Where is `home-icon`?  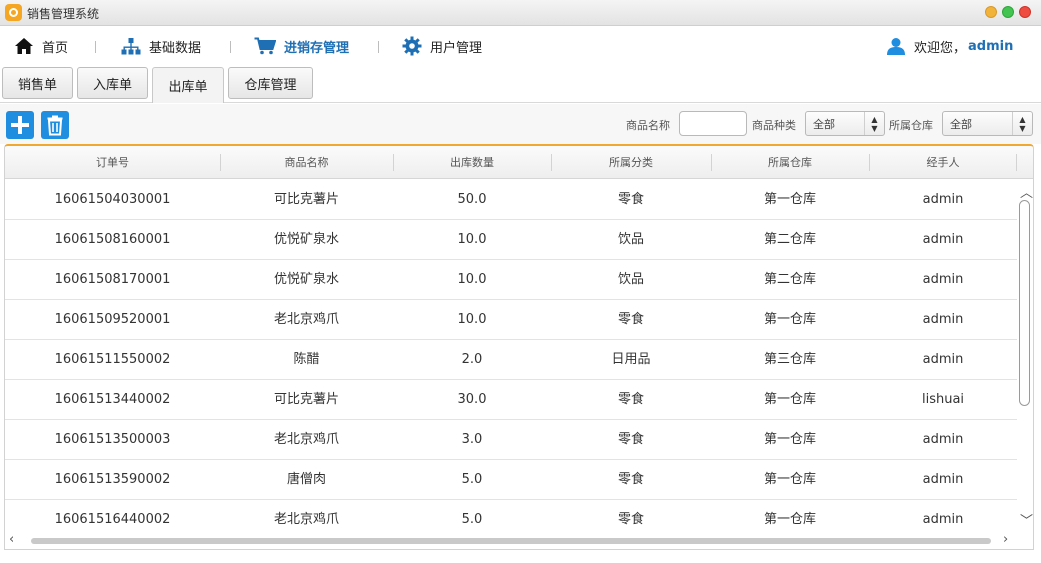
home-icon is located at coordinates (24, 46).